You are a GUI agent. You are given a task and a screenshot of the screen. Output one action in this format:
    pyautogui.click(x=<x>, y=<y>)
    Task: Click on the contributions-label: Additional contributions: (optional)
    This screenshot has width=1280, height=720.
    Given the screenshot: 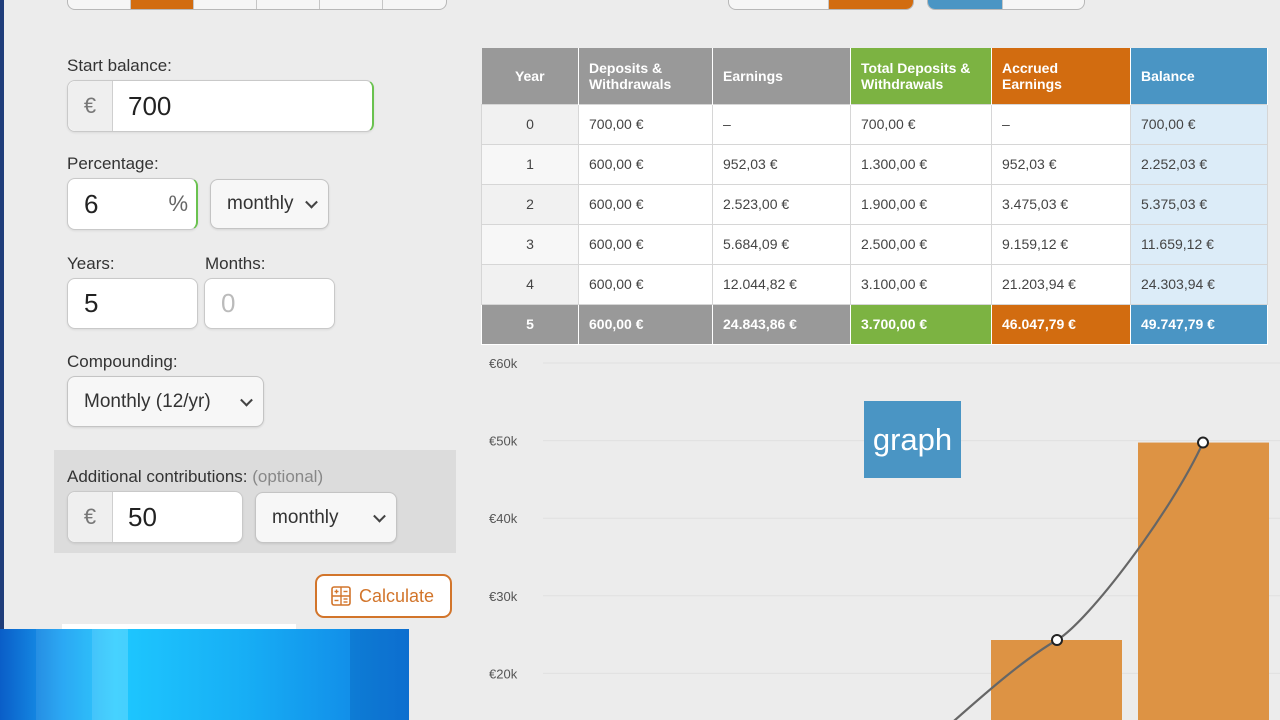 What is the action you would take?
    pyautogui.click(x=195, y=477)
    